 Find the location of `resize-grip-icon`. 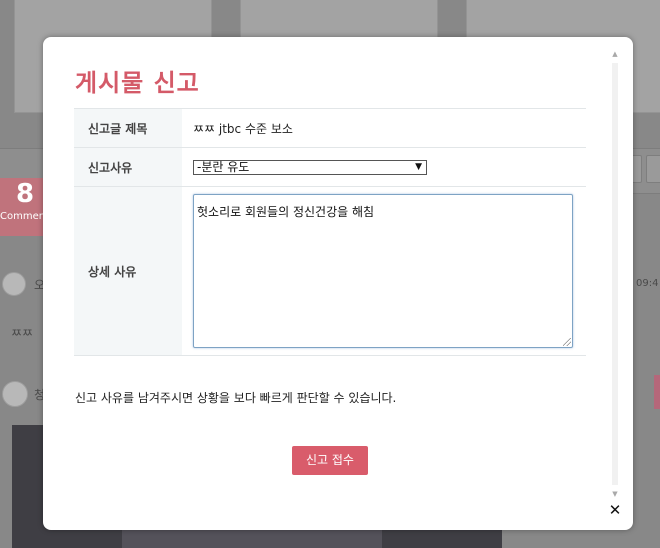

resize-grip-icon is located at coordinates (567, 342).